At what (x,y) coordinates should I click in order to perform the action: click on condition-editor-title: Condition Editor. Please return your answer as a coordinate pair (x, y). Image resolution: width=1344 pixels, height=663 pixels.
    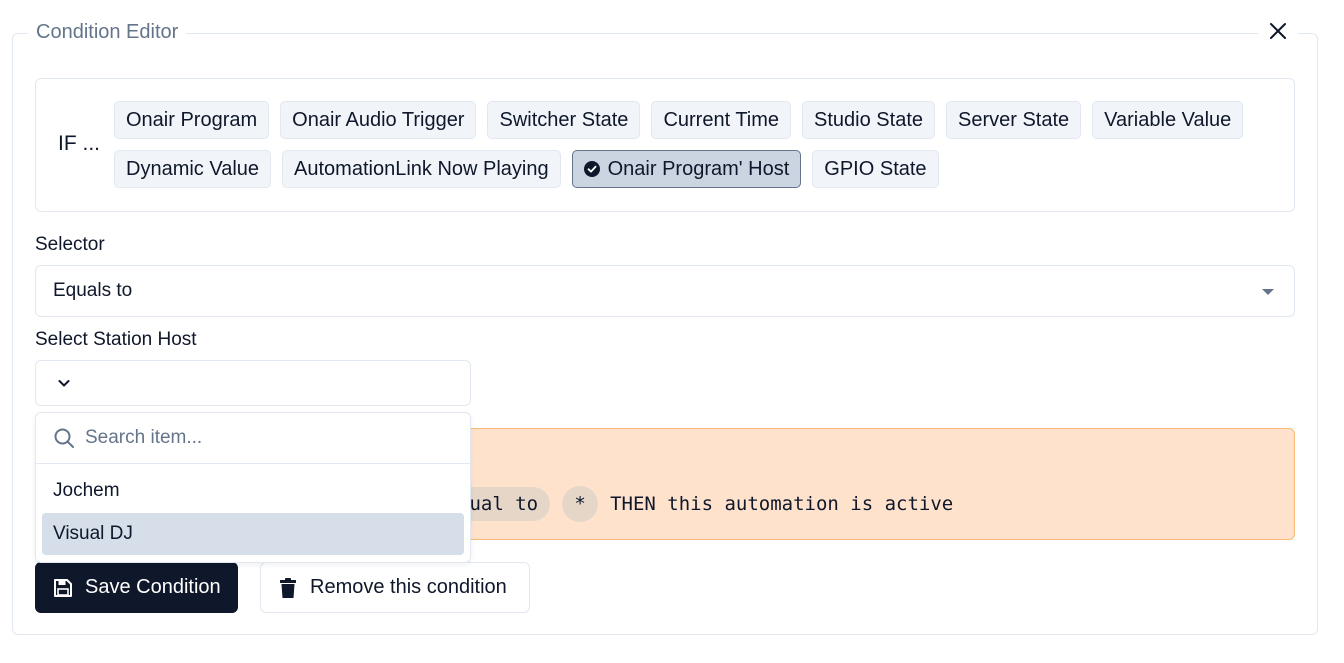
    Looking at the image, I should click on (107, 32).